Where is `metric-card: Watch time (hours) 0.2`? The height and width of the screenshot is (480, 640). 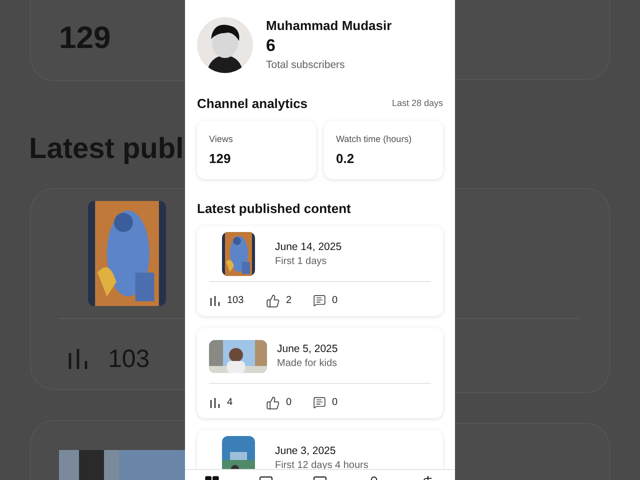 metric-card: Watch time (hours) 0.2 is located at coordinates (383, 149).